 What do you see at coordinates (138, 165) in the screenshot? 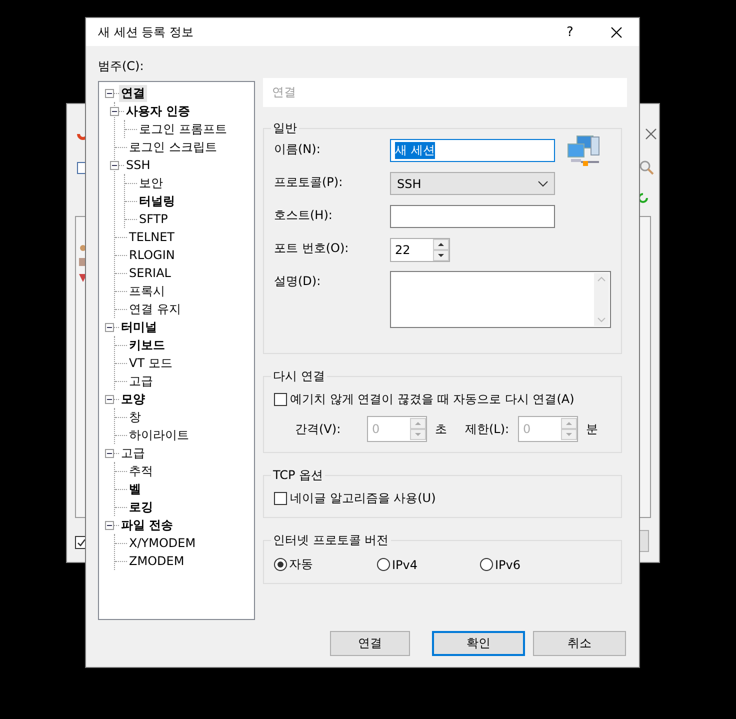
I see `tree-item: SSH` at bounding box center [138, 165].